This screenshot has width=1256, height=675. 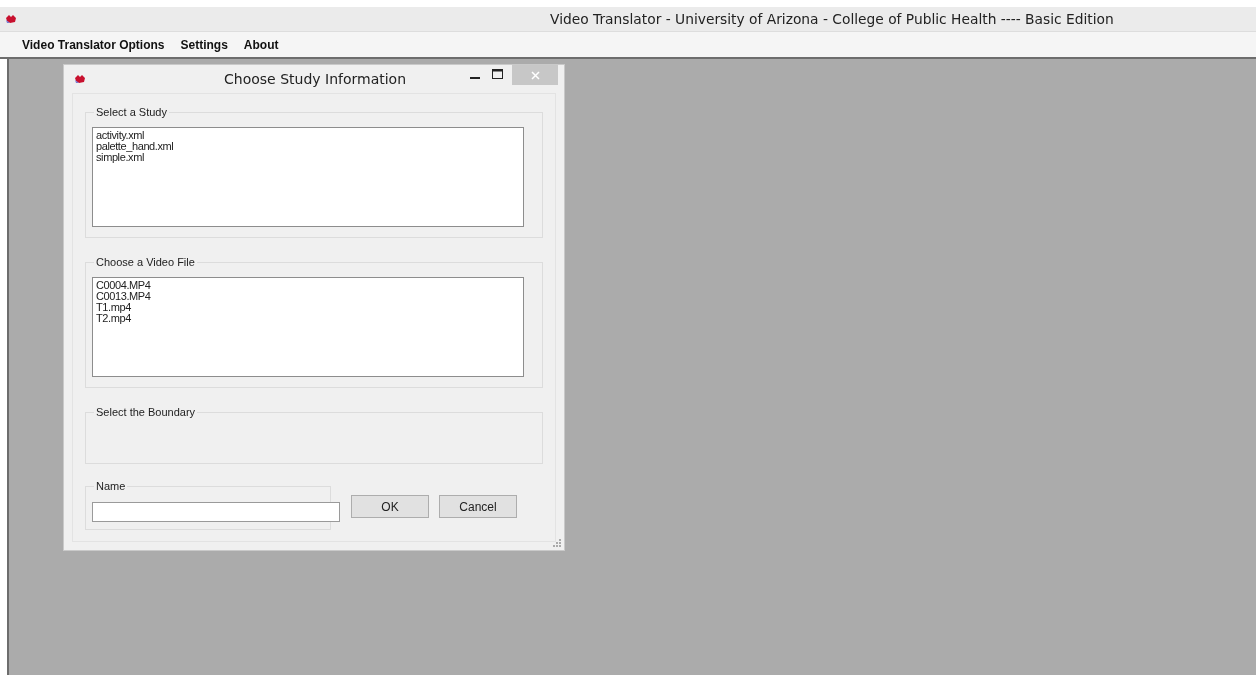 What do you see at coordinates (832, 19) in the screenshot?
I see `window-title: Video Translator - University of Arizona - College of Public Health ---- Basic Edition` at bounding box center [832, 19].